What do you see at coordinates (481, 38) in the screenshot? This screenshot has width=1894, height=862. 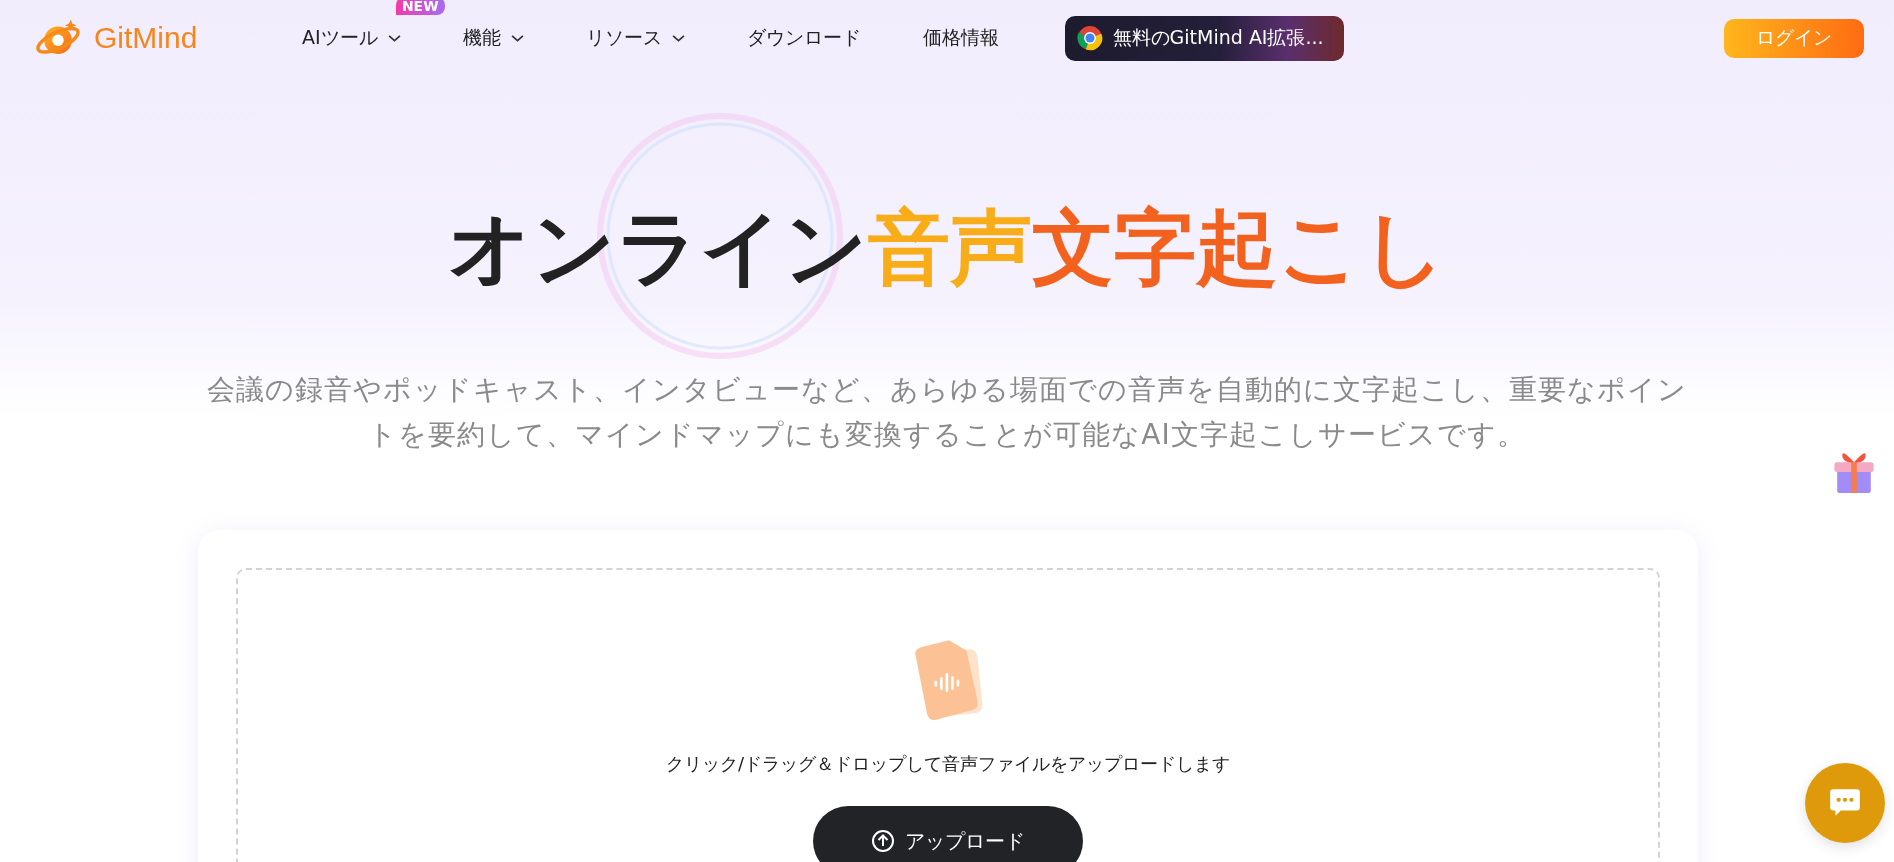 I see `nav-link: 機能` at bounding box center [481, 38].